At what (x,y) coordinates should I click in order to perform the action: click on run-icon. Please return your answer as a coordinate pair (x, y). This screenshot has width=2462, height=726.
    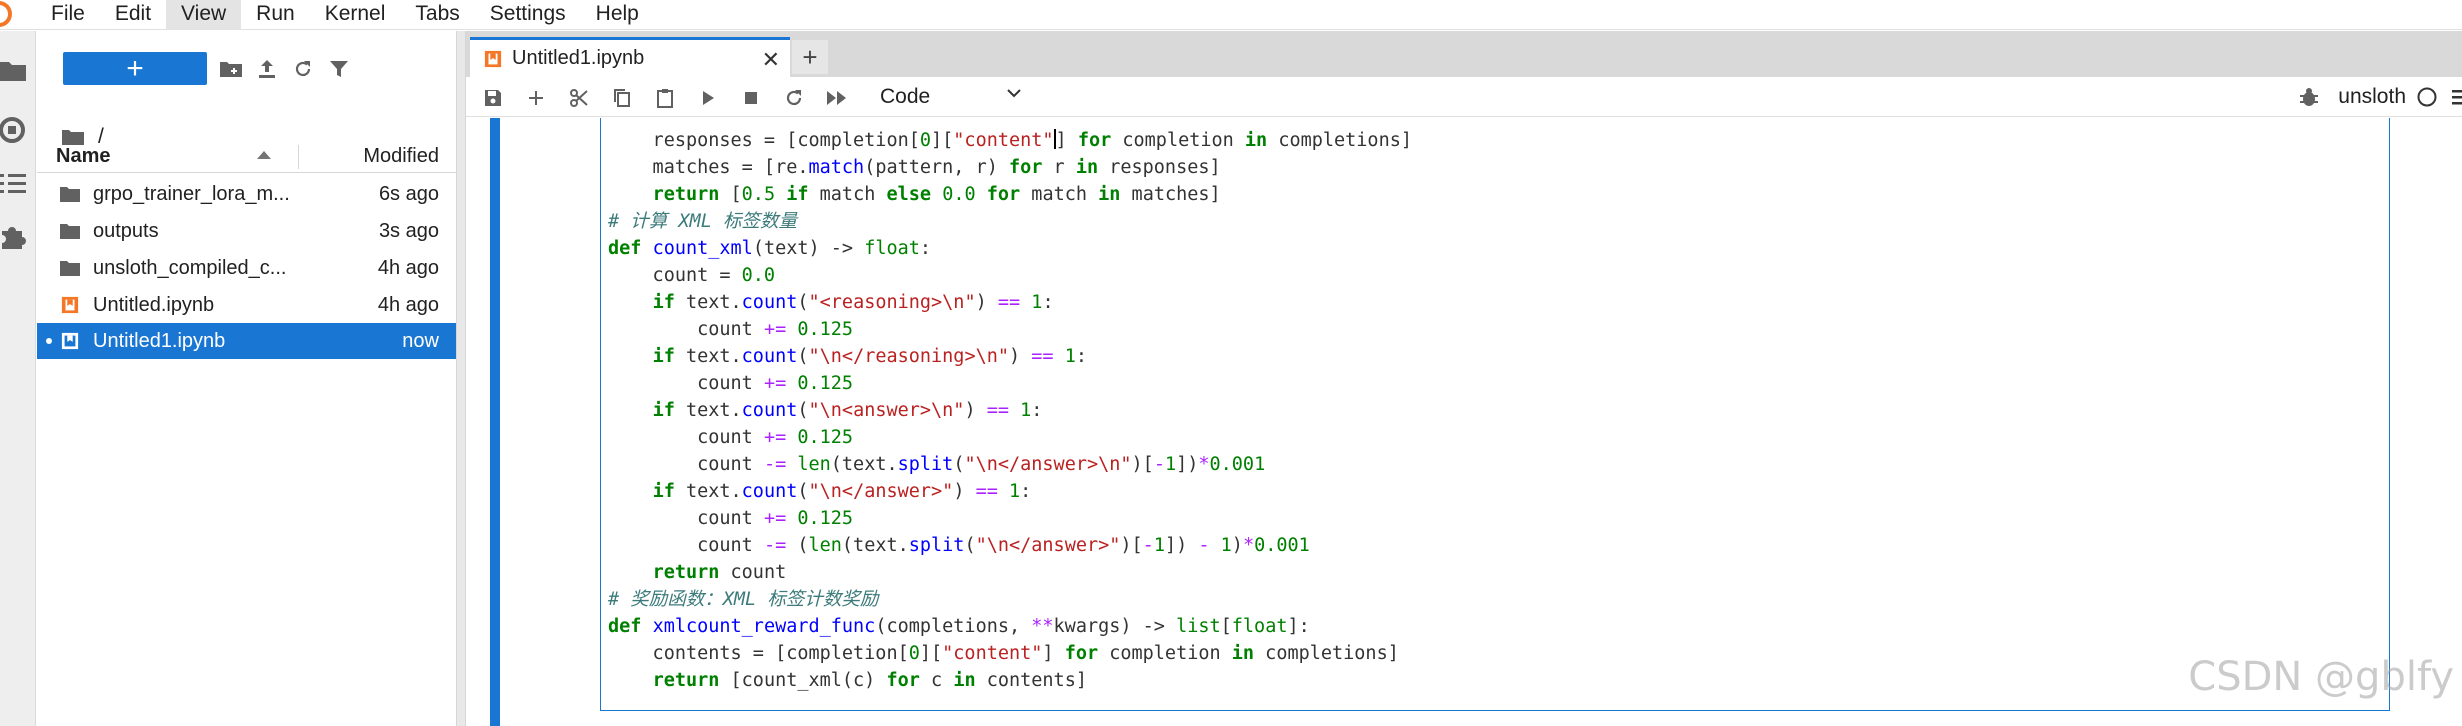
    Looking at the image, I should click on (708, 98).